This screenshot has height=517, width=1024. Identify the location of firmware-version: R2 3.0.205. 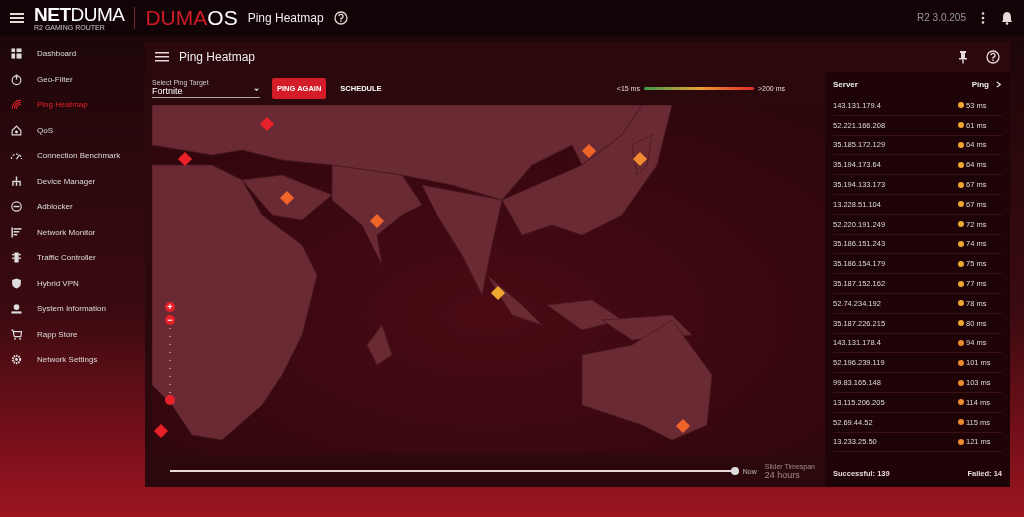
(941, 17).